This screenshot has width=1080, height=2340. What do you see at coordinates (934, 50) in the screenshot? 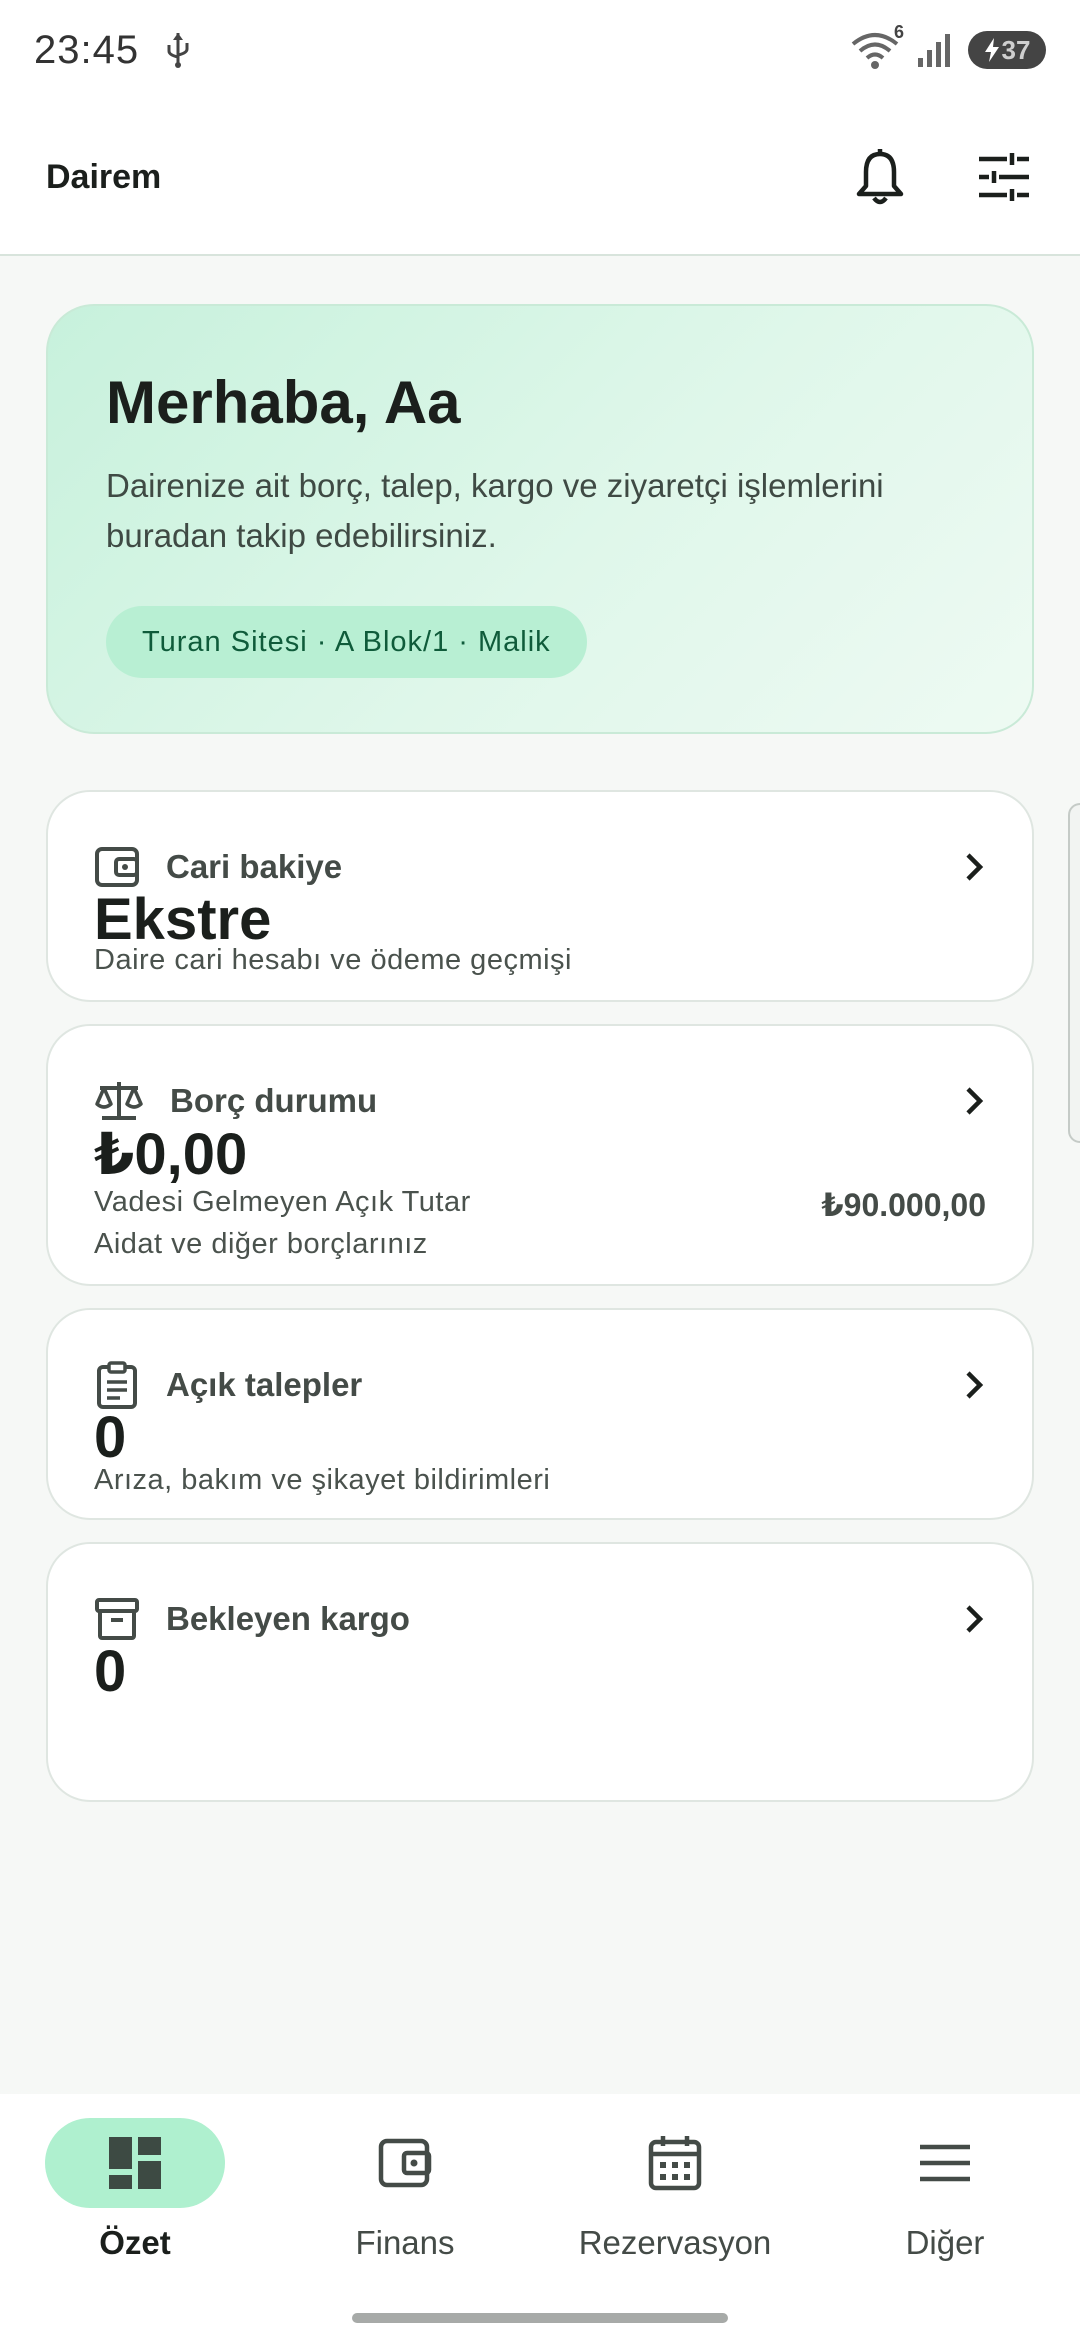
I see `signal-icon` at bounding box center [934, 50].